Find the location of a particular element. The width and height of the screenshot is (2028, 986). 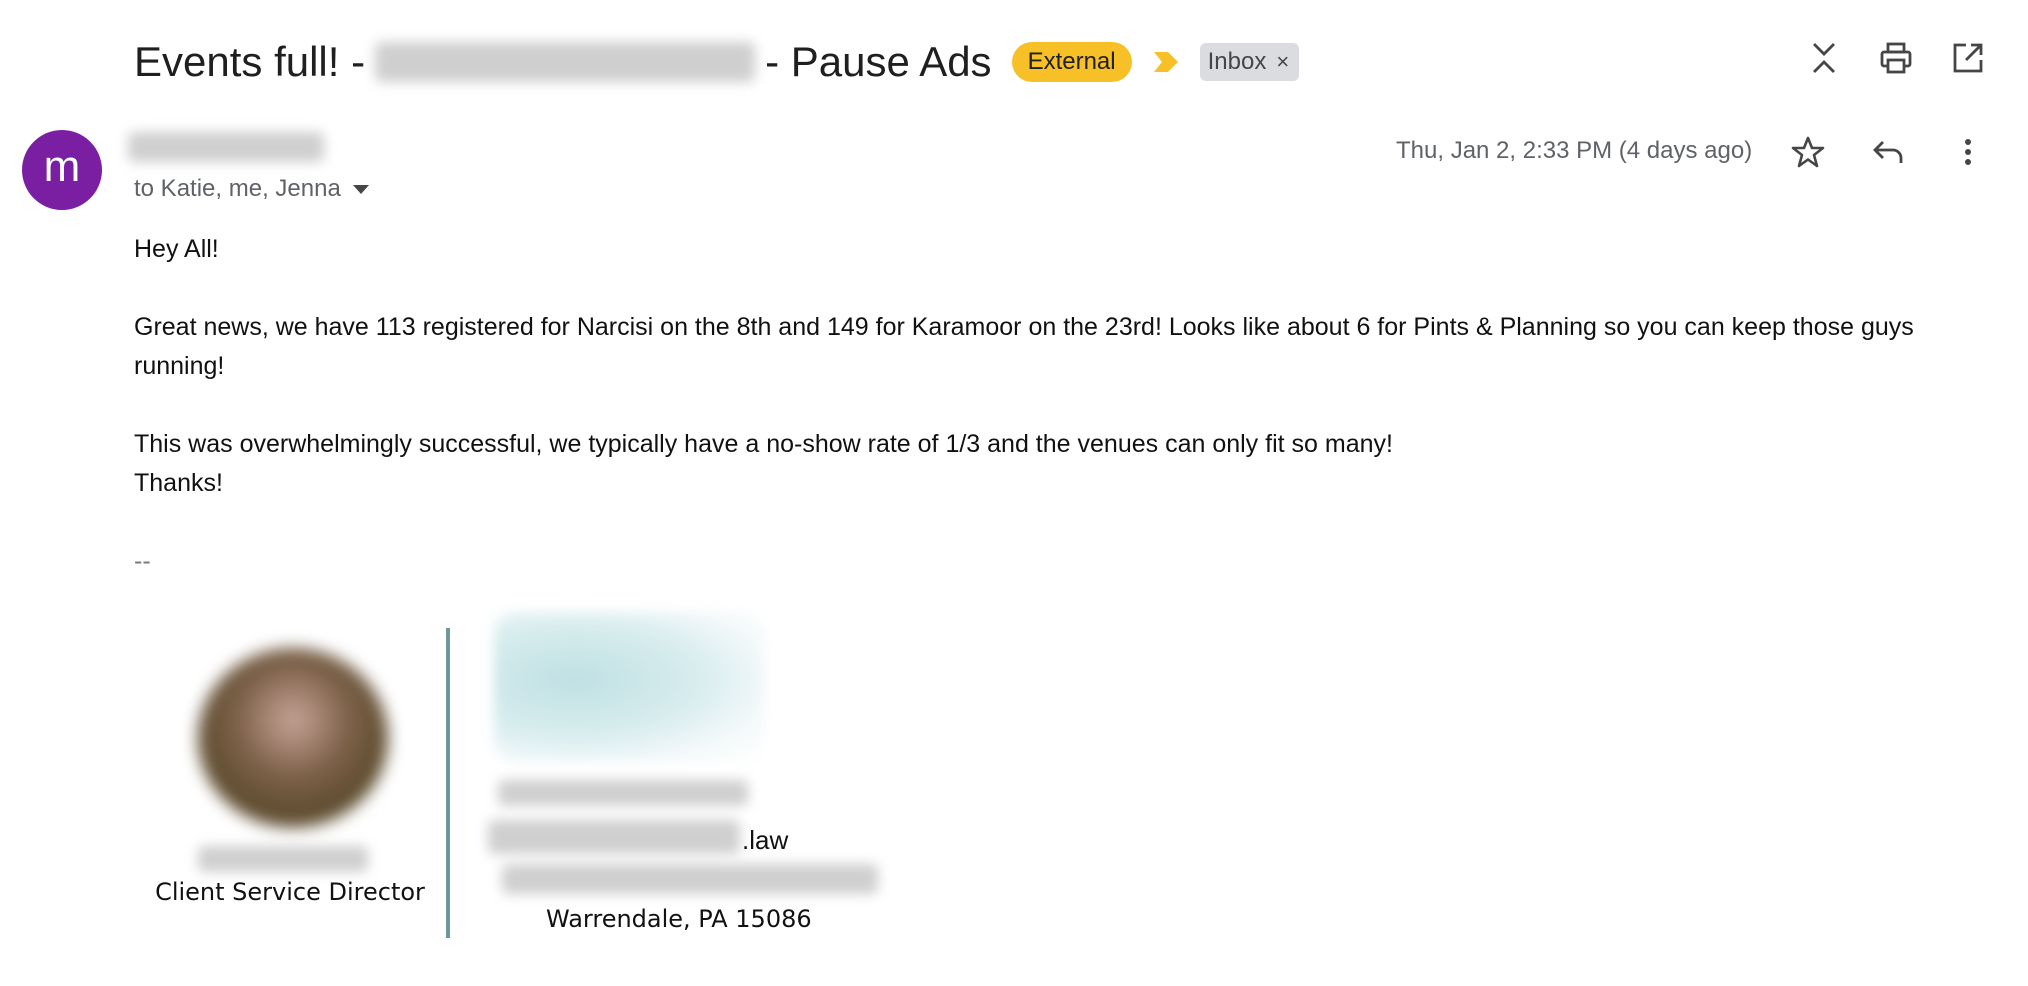

more-options-icon is located at coordinates (1968, 152).